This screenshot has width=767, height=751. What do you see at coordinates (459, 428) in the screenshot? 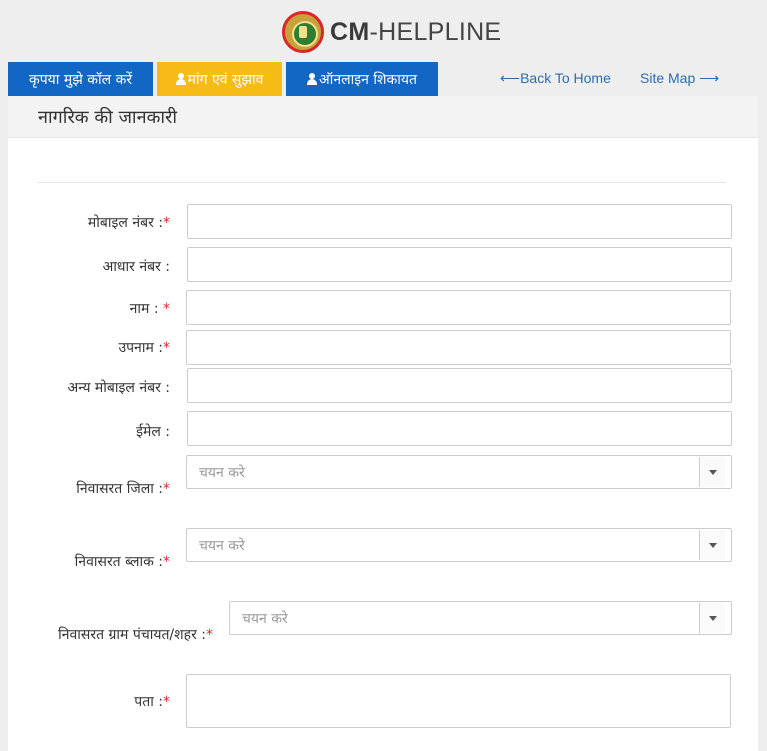
I see `email-input` at bounding box center [459, 428].